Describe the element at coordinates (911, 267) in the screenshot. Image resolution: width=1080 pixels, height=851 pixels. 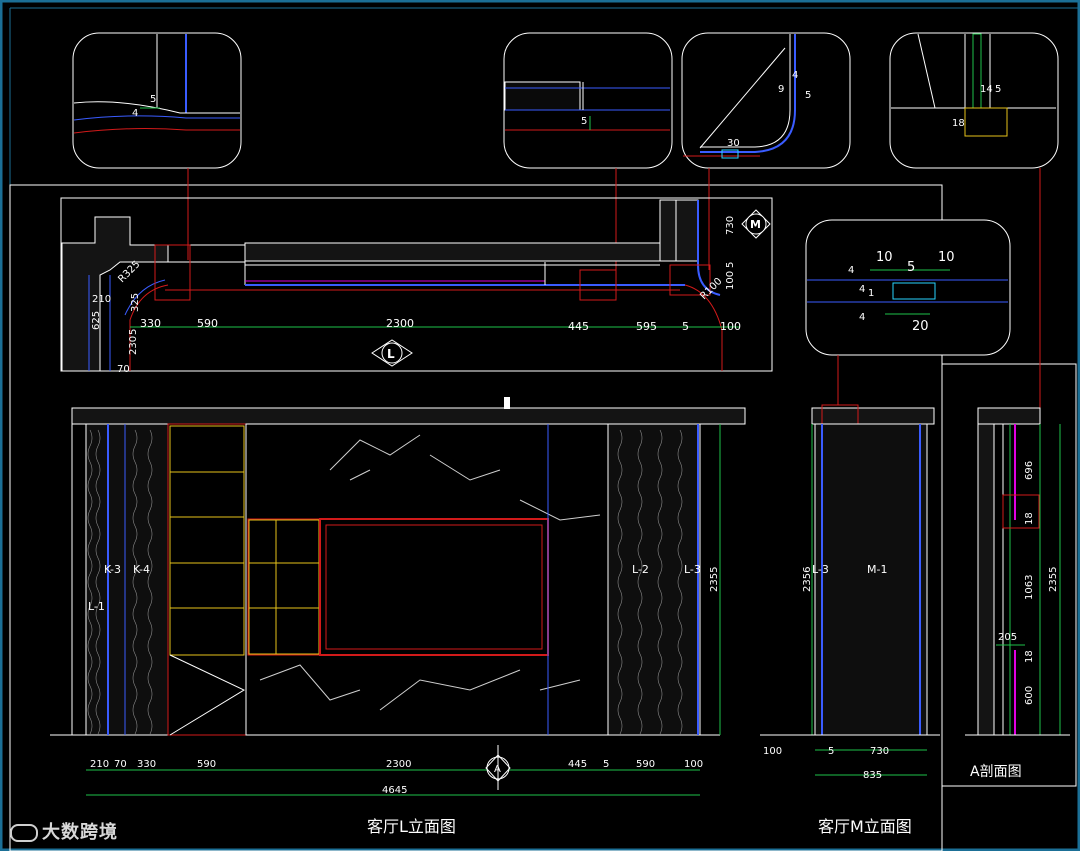
I see `detail-5-dim: 5` at that location.